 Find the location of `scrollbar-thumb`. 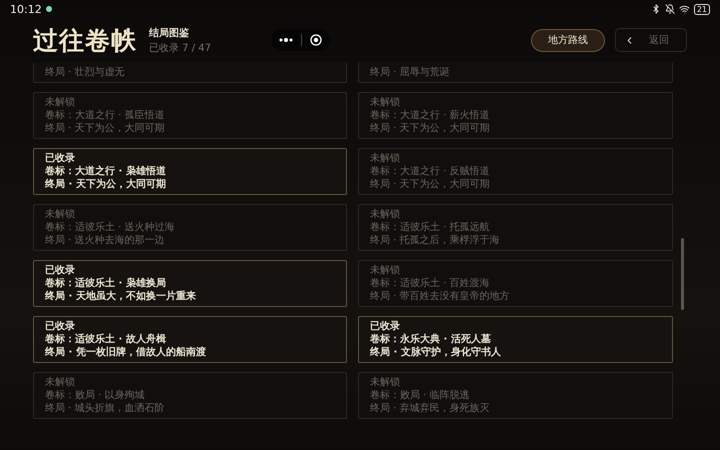

scrollbar-thumb is located at coordinates (682, 274).